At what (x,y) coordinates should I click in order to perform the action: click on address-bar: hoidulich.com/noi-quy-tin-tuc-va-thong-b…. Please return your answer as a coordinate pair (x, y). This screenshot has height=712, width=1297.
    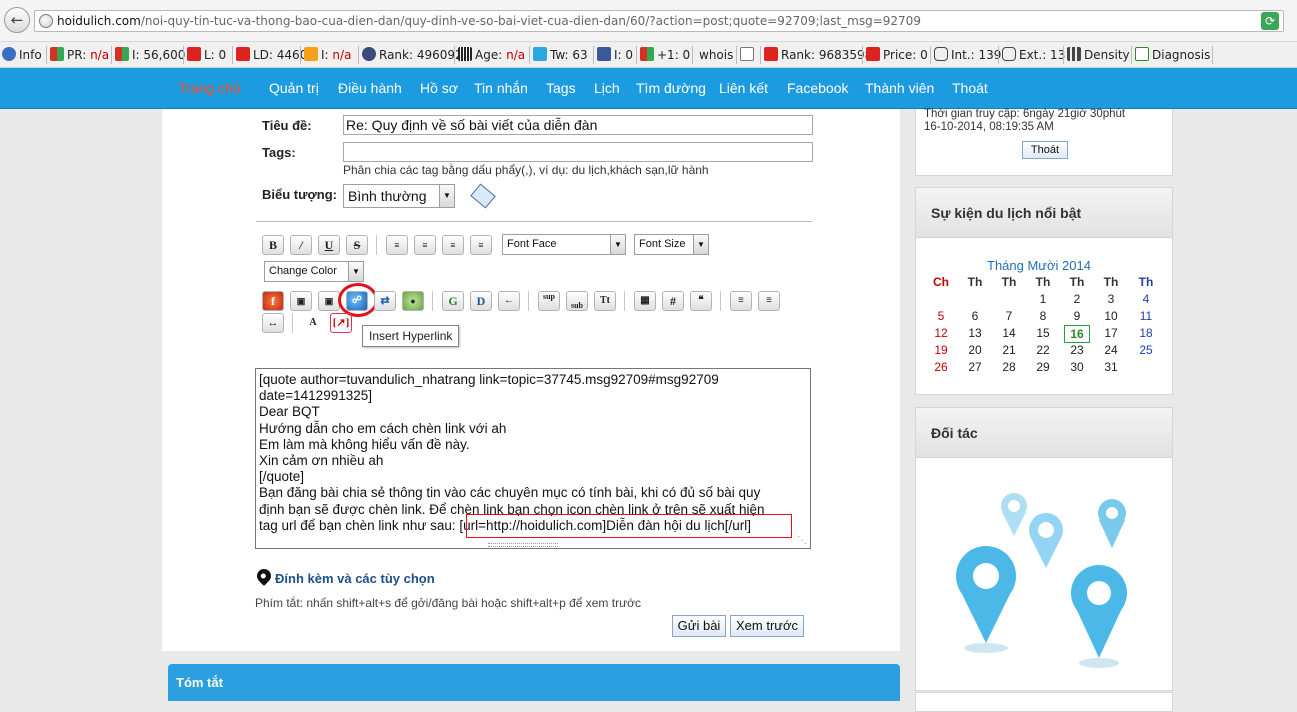
    Looking at the image, I should click on (659, 21).